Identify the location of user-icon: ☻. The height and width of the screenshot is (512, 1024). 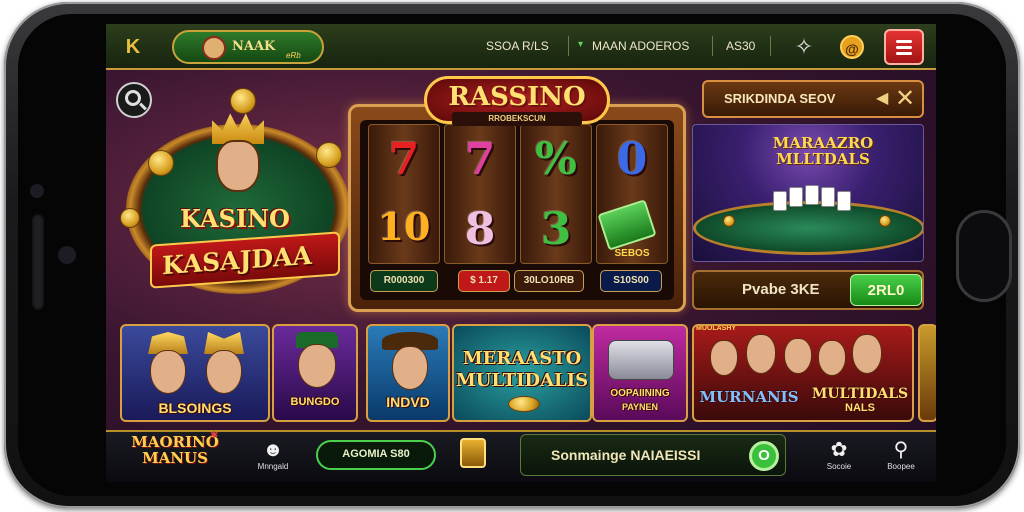
(273, 450).